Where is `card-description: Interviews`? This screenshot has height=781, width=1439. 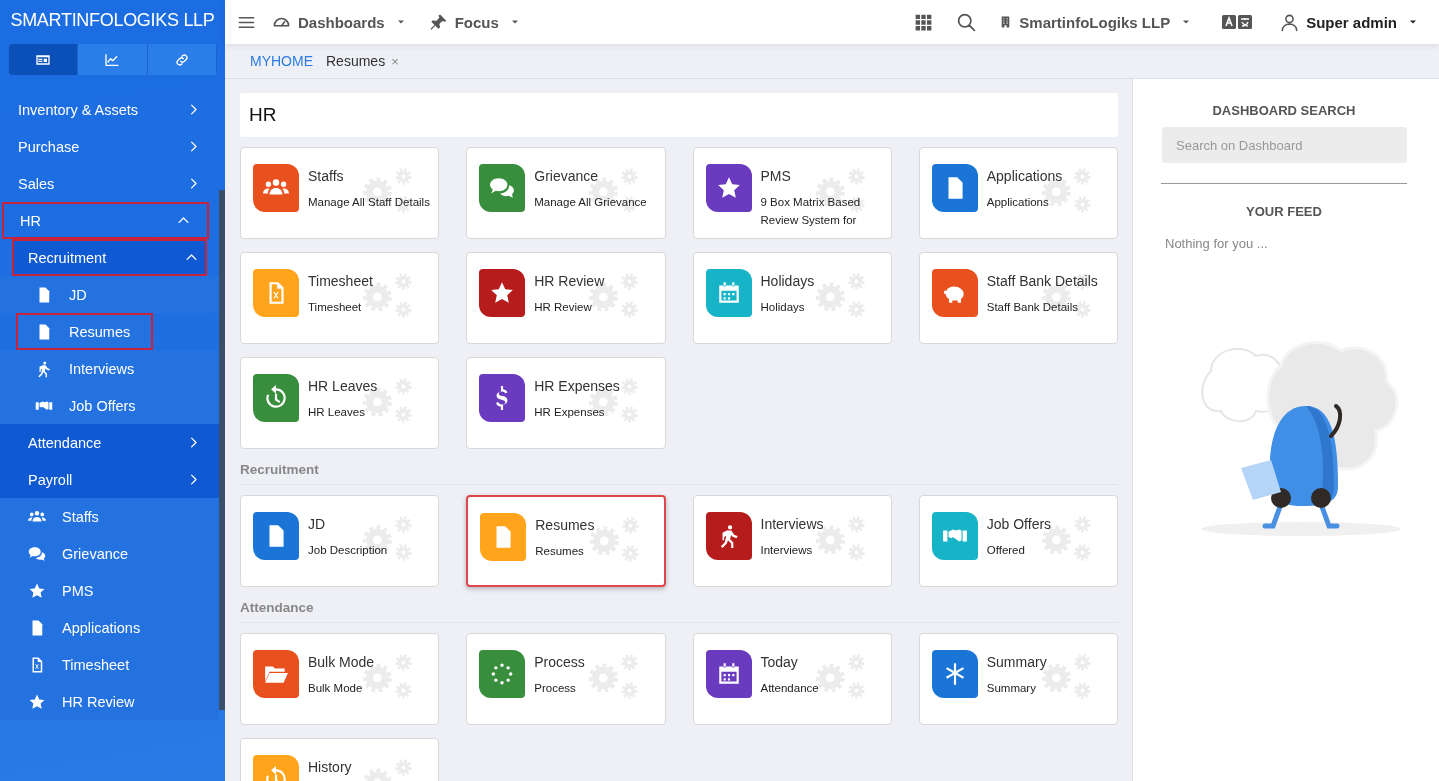 card-description: Interviews is located at coordinates (787, 550).